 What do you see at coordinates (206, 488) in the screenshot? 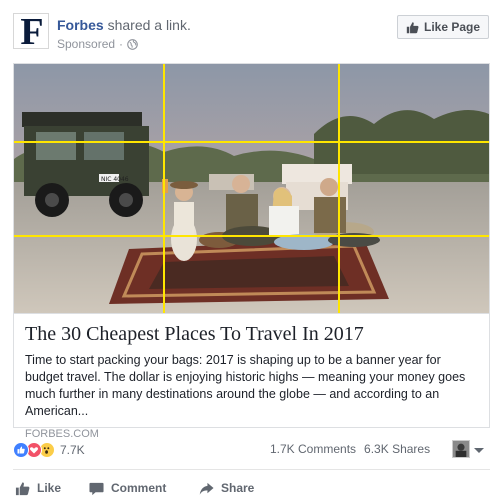
I see `share-arrow-icon` at bounding box center [206, 488].